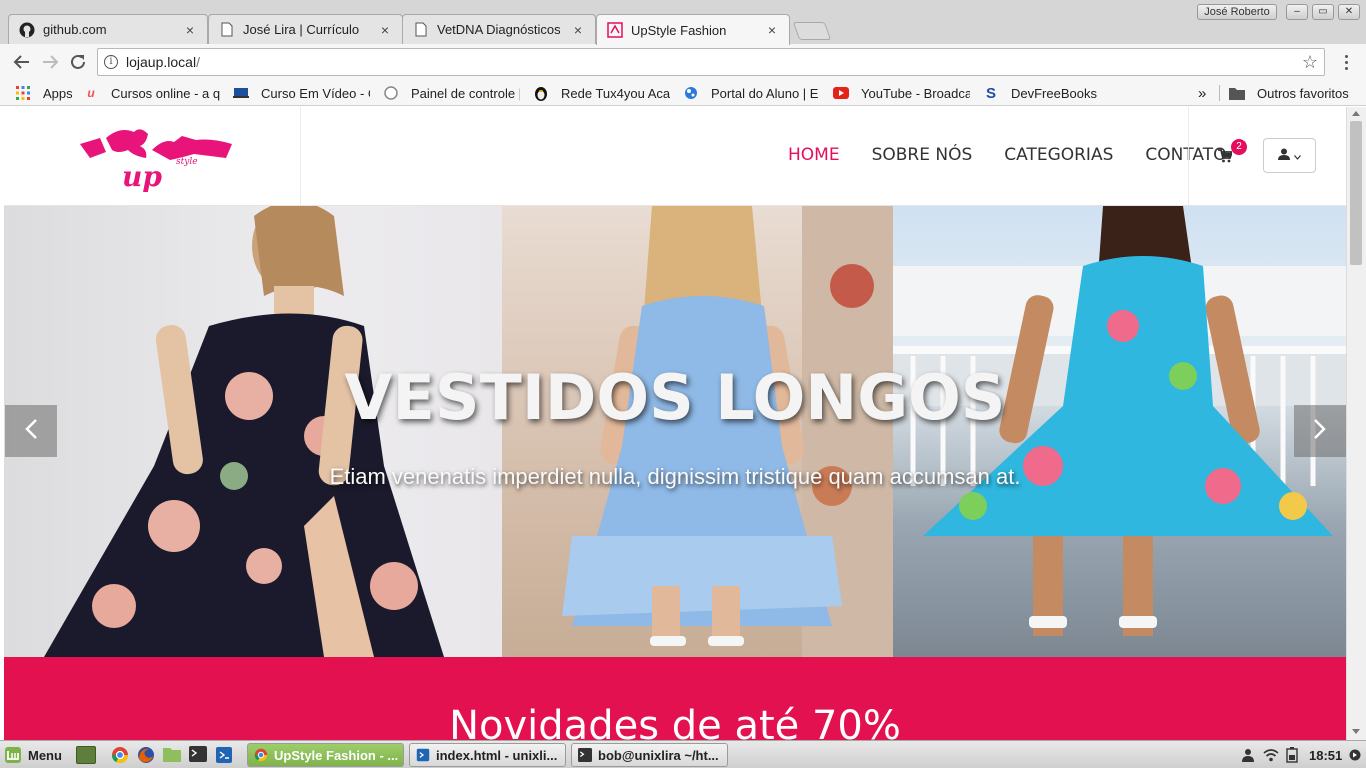 This screenshot has width=1366, height=768. What do you see at coordinates (1284, 156) in the screenshot?
I see `user-icon` at bounding box center [1284, 156].